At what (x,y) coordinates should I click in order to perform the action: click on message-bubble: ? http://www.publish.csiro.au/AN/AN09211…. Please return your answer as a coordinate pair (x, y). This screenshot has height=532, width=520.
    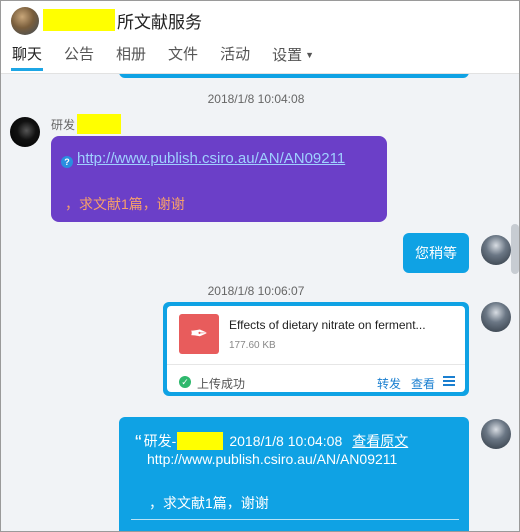
    Looking at the image, I should click on (219, 179).